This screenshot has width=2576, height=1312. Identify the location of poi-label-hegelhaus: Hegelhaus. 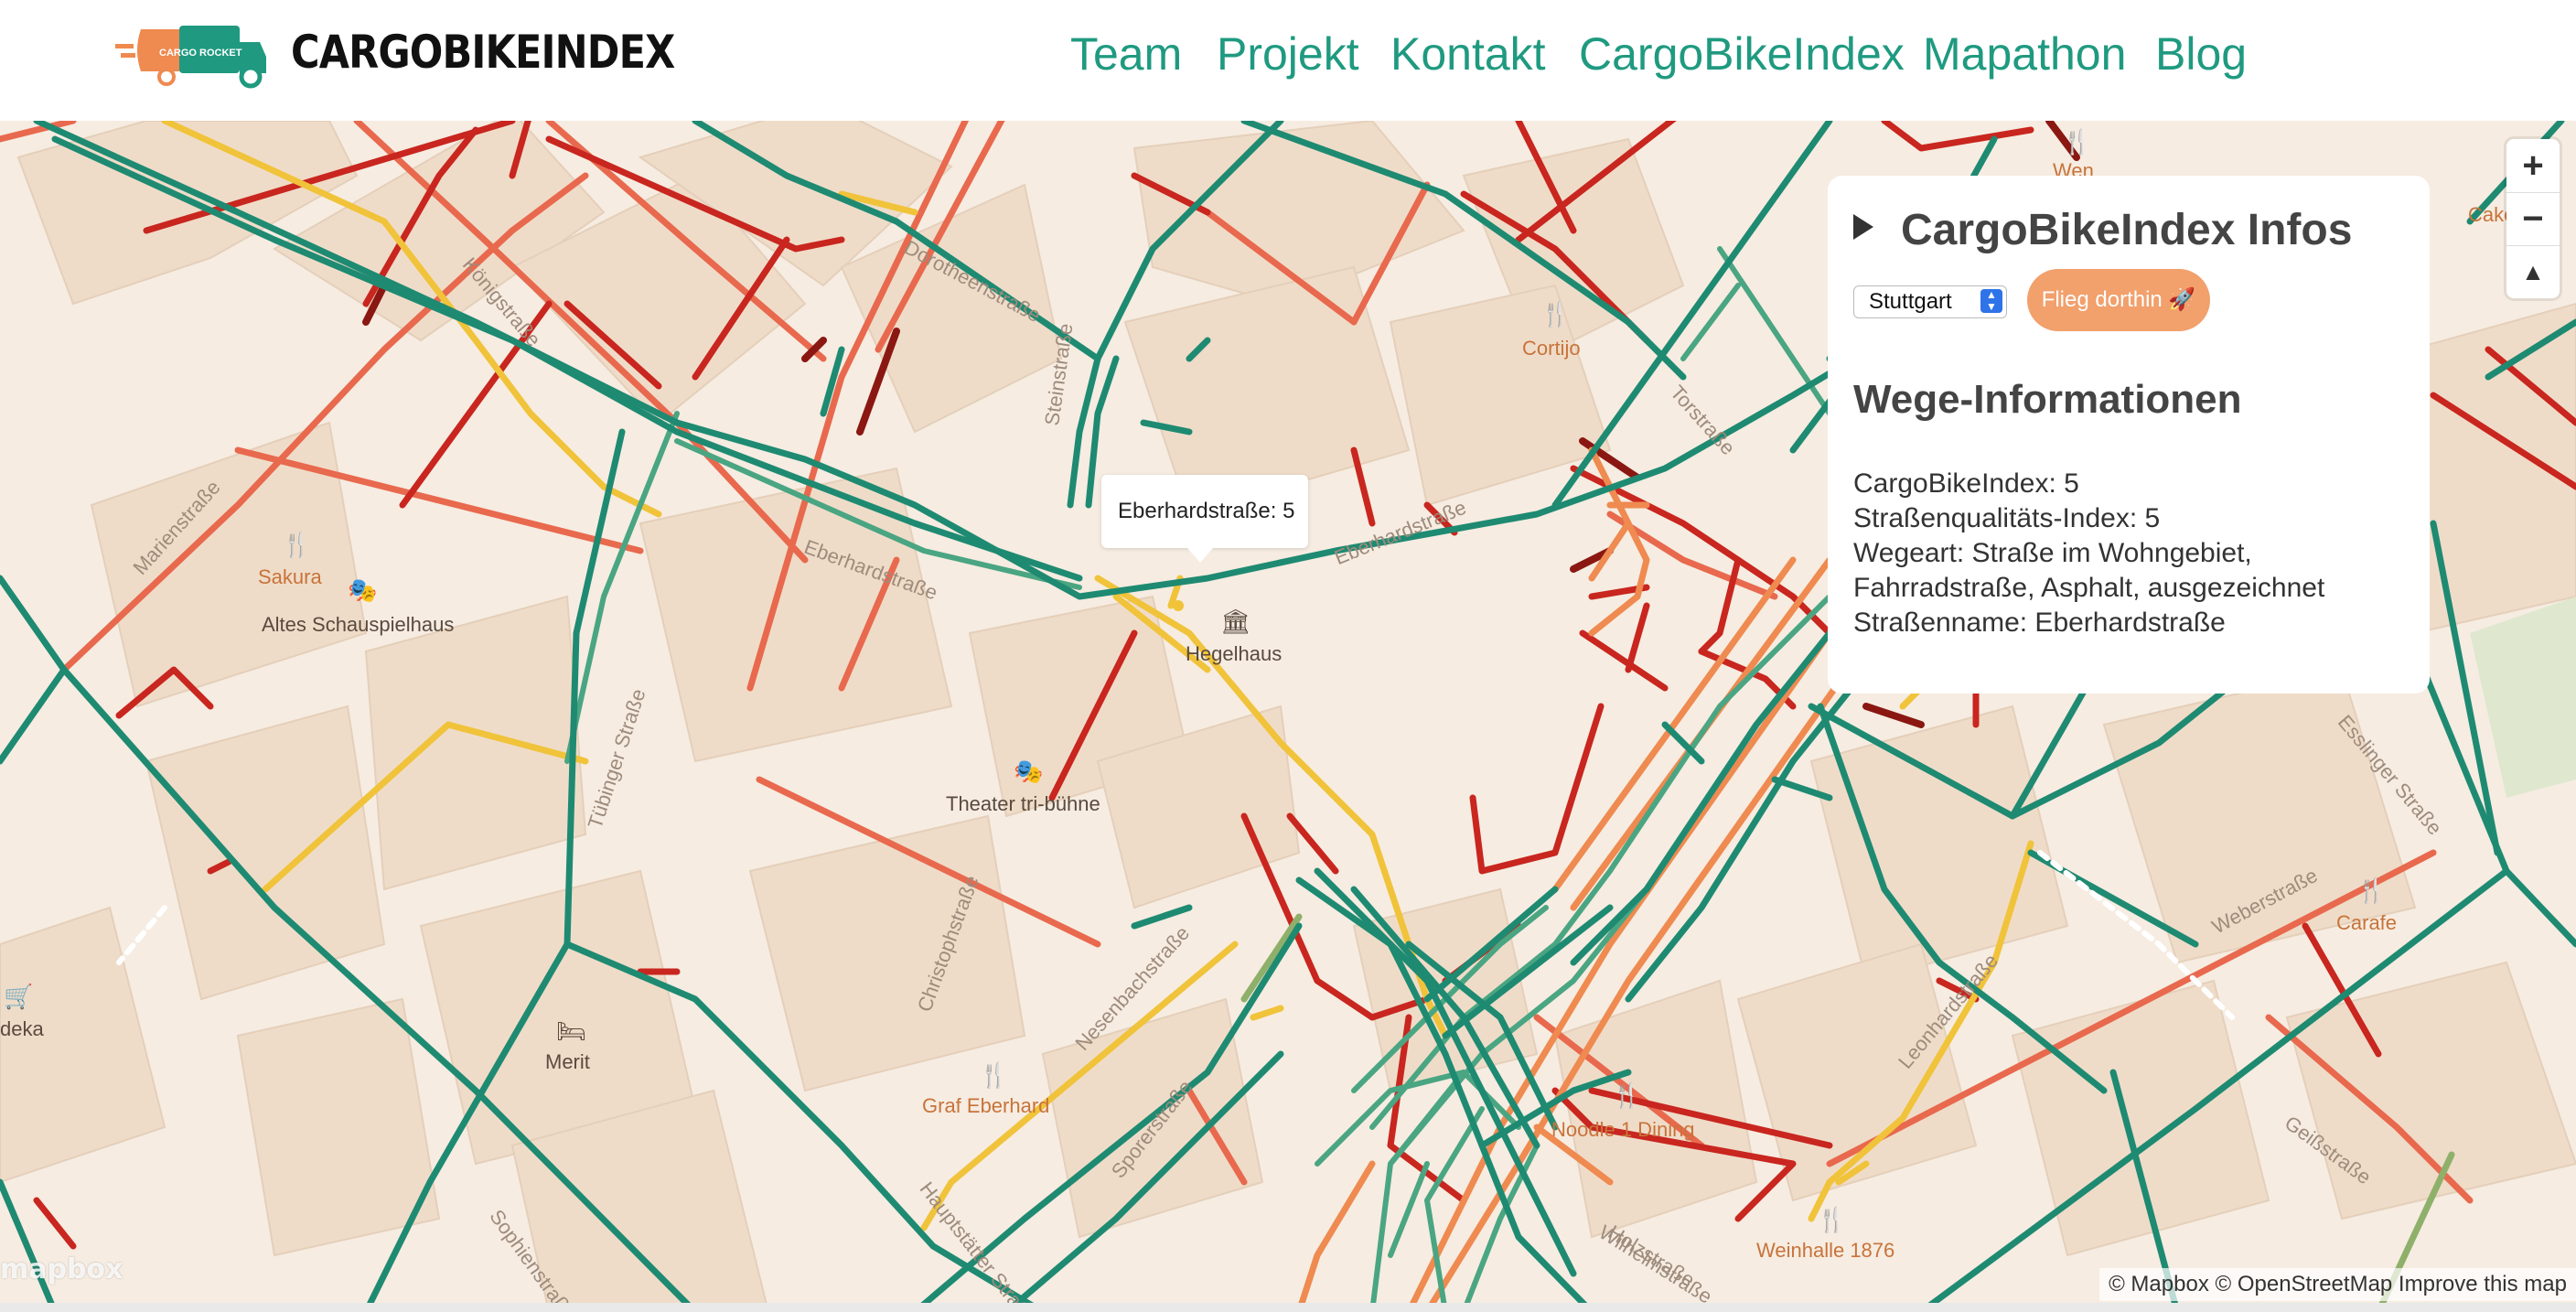
(1234, 654).